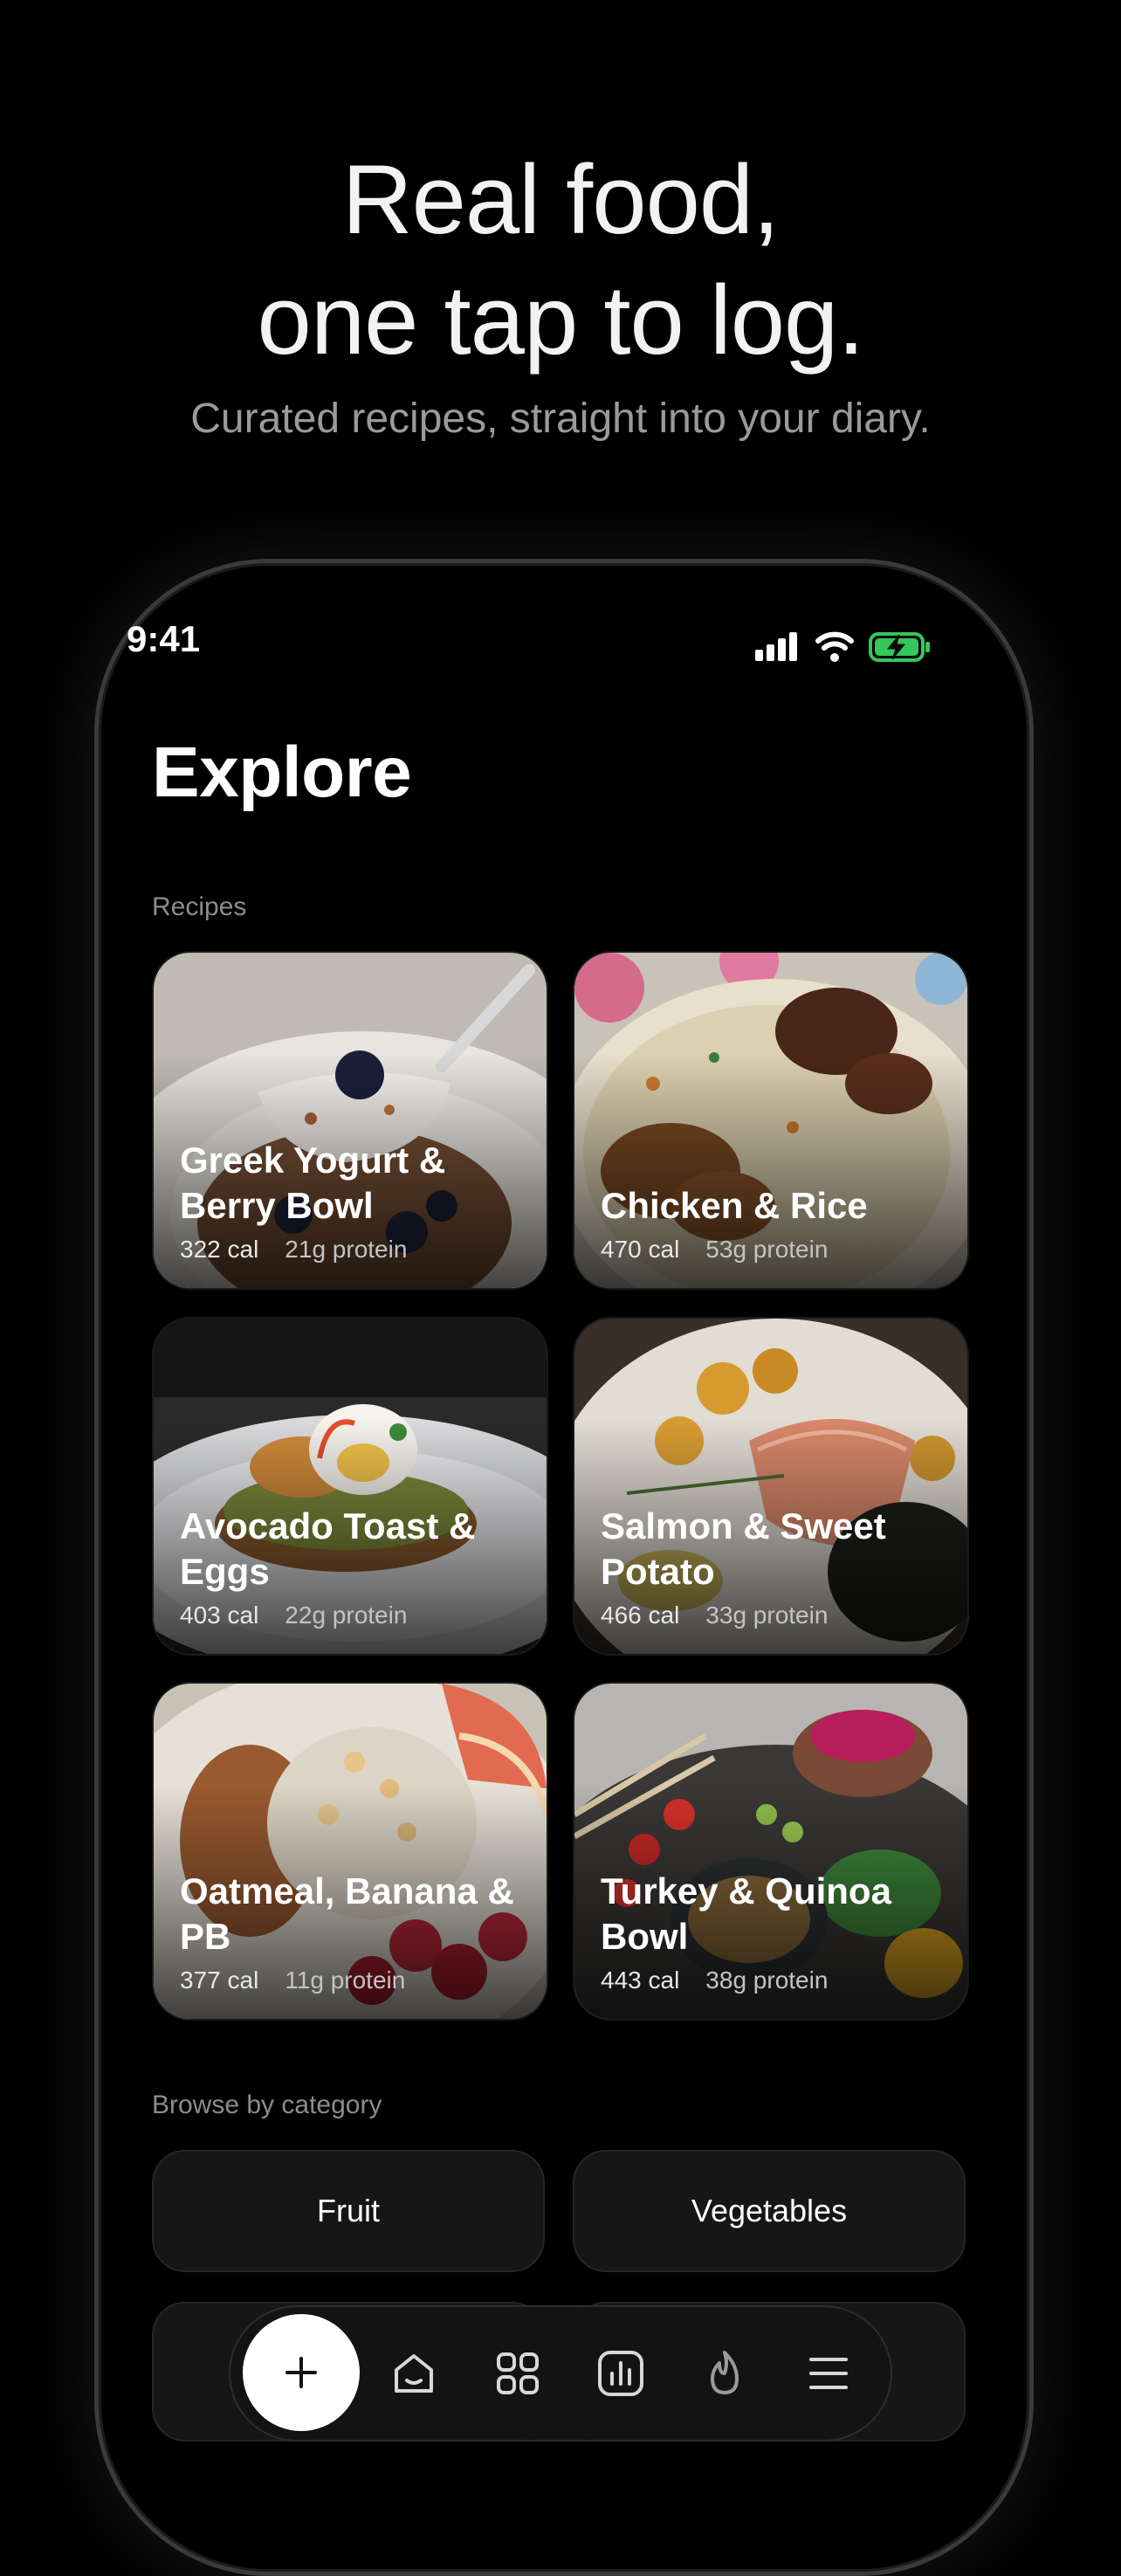  What do you see at coordinates (640, 1980) in the screenshot?
I see `recipe-calories: 443 cal` at bounding box center [640, 1980].